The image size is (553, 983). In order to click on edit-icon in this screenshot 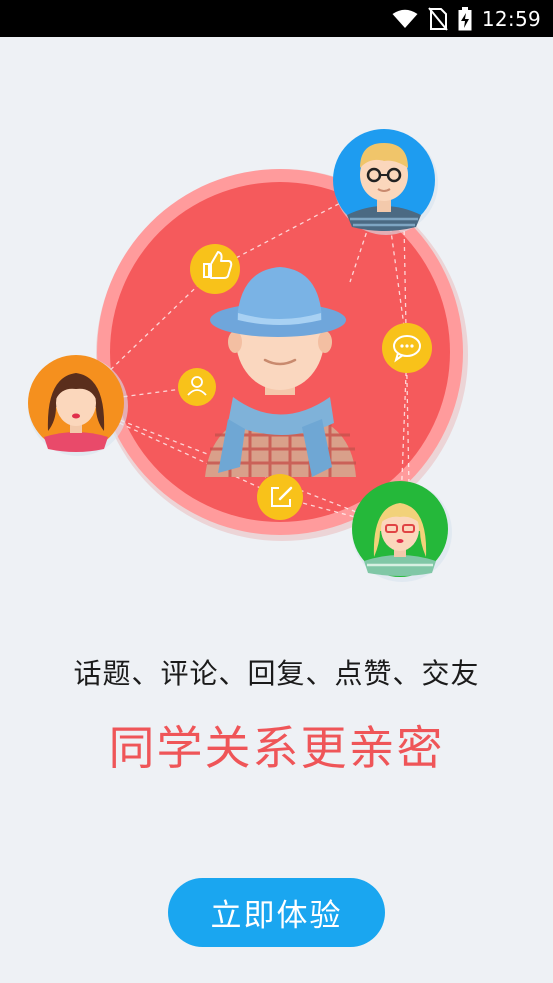, I will do `click(280, 497)`.